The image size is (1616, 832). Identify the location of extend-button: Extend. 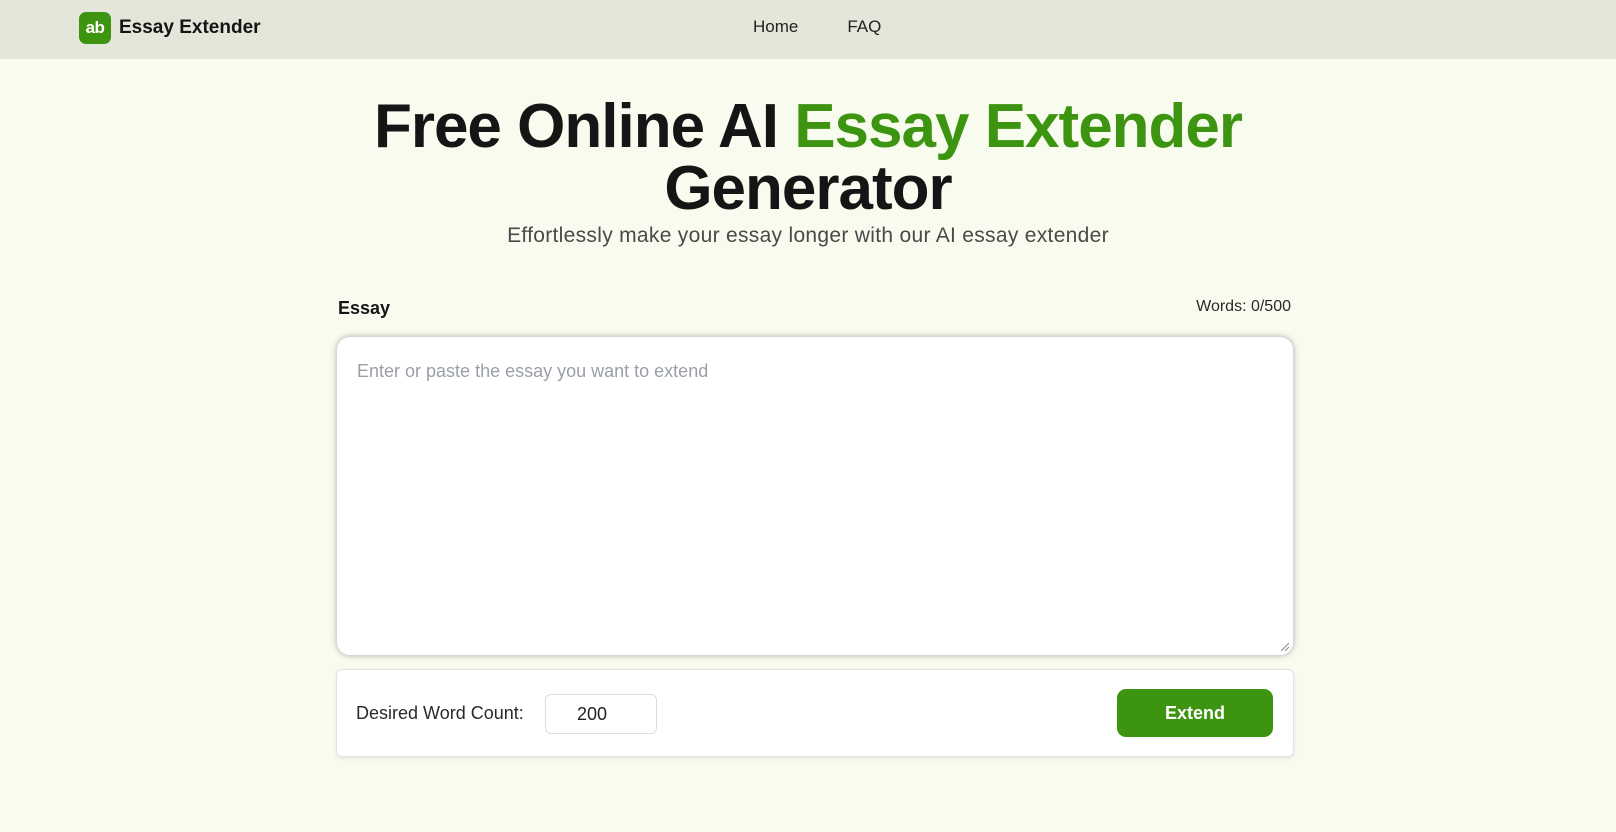
(1195, 713).